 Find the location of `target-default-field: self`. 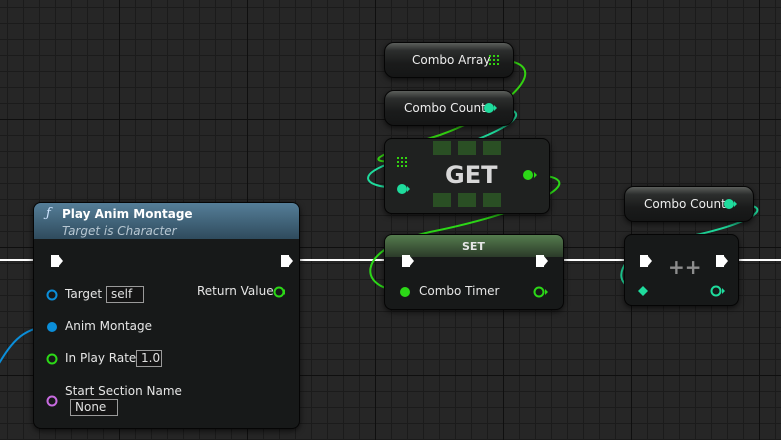

target-default-field: self is located at coordinates (125, 294).